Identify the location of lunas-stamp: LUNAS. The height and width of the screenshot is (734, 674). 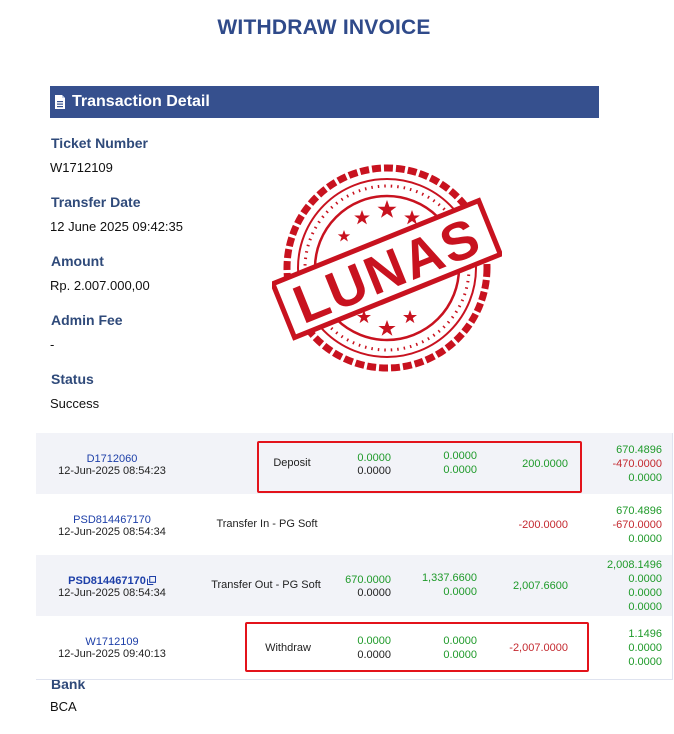
(387, 268).